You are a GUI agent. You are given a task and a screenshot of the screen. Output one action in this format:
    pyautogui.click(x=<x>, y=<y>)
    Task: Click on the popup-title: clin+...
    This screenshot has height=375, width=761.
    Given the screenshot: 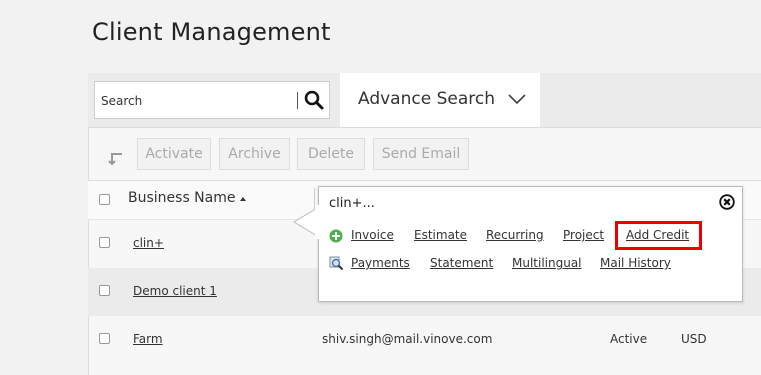 What is the action you would take?
    pyautogui.click(x=352, y=203)
    